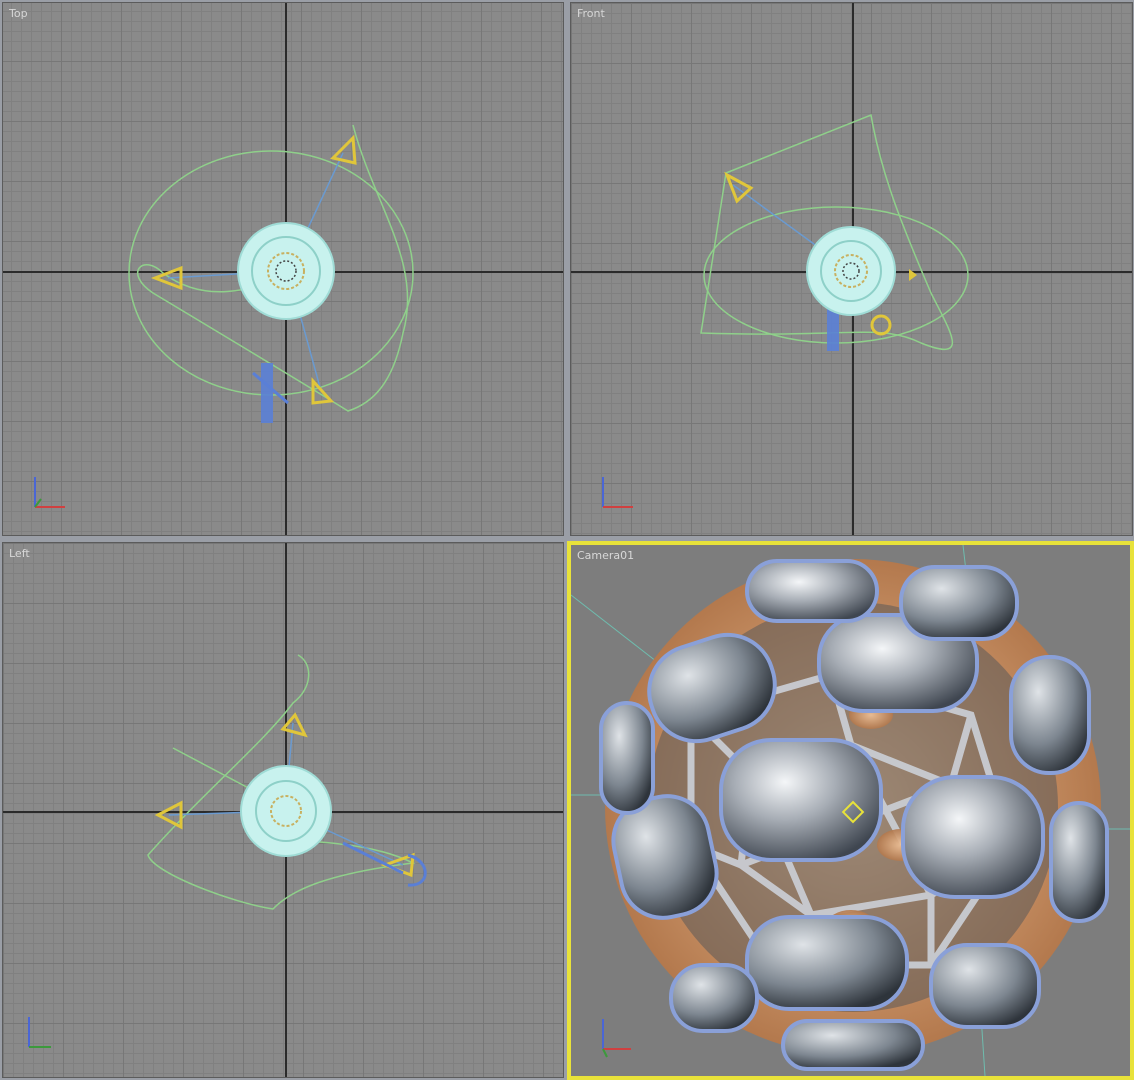 The image size is (1134, 1080). Describe the element at coordinates (833, 330) in the screenshot. I see `spotlight-icon` at that location.